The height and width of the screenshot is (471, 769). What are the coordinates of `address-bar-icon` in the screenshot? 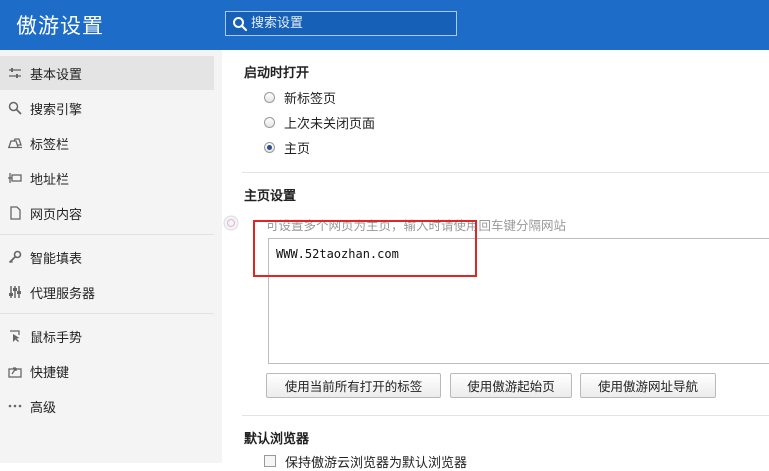 It's located at (15, 178).